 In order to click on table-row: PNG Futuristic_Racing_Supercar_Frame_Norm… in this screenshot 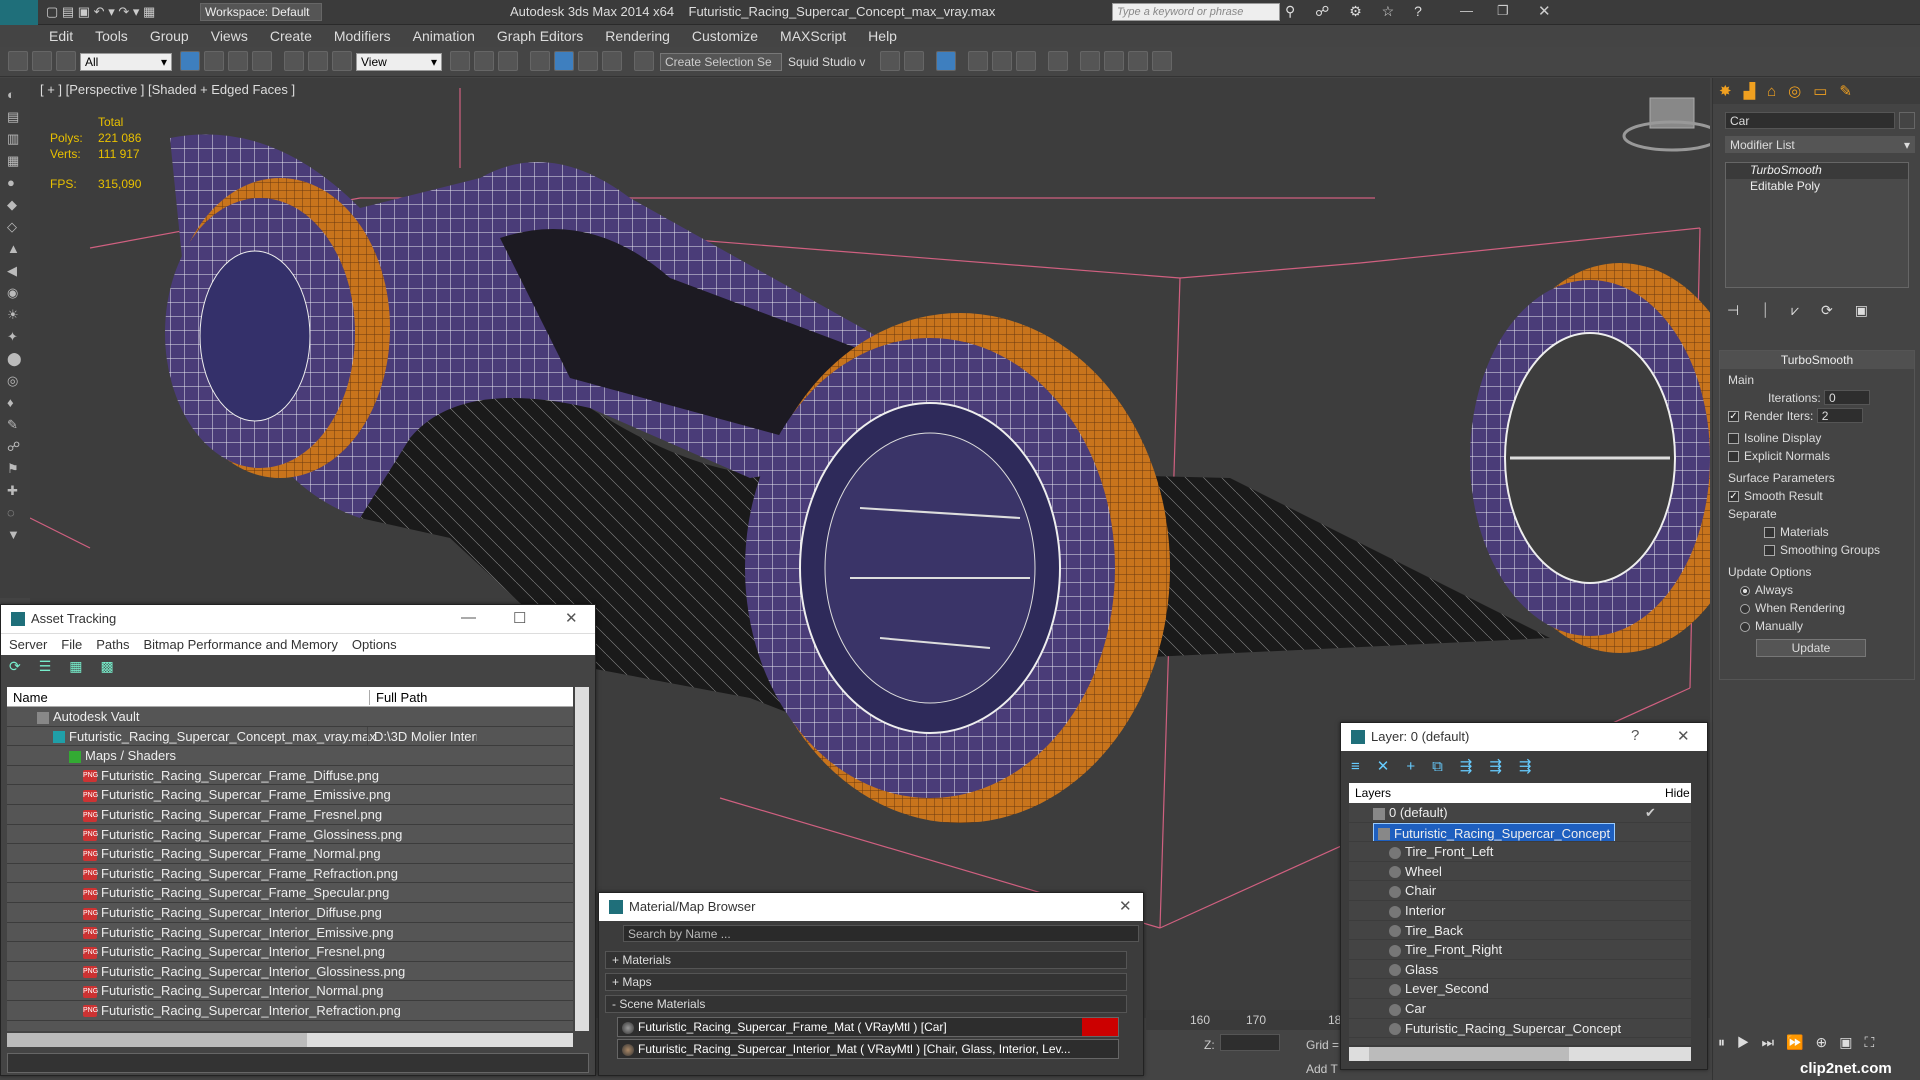, I will do `click(290, 854)`.